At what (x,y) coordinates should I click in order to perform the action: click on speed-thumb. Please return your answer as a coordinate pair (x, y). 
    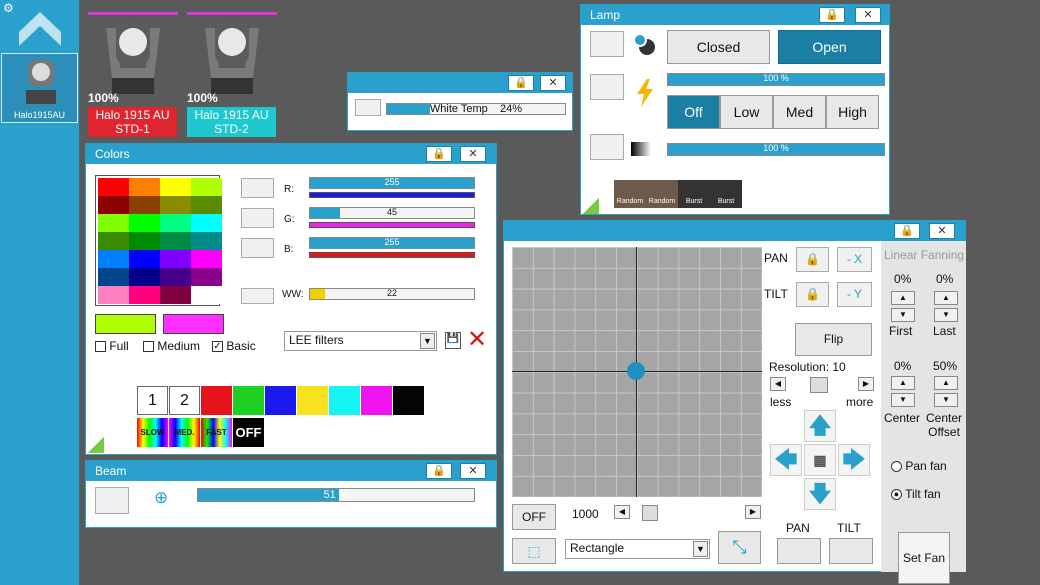
    Looking at the image, I should click on (650, 513).